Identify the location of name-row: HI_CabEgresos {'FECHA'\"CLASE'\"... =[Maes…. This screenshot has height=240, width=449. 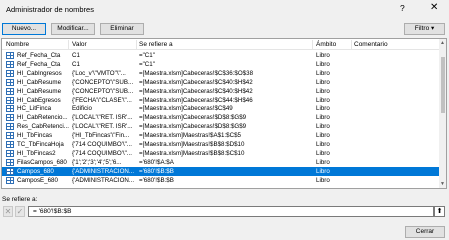
(220, 100).